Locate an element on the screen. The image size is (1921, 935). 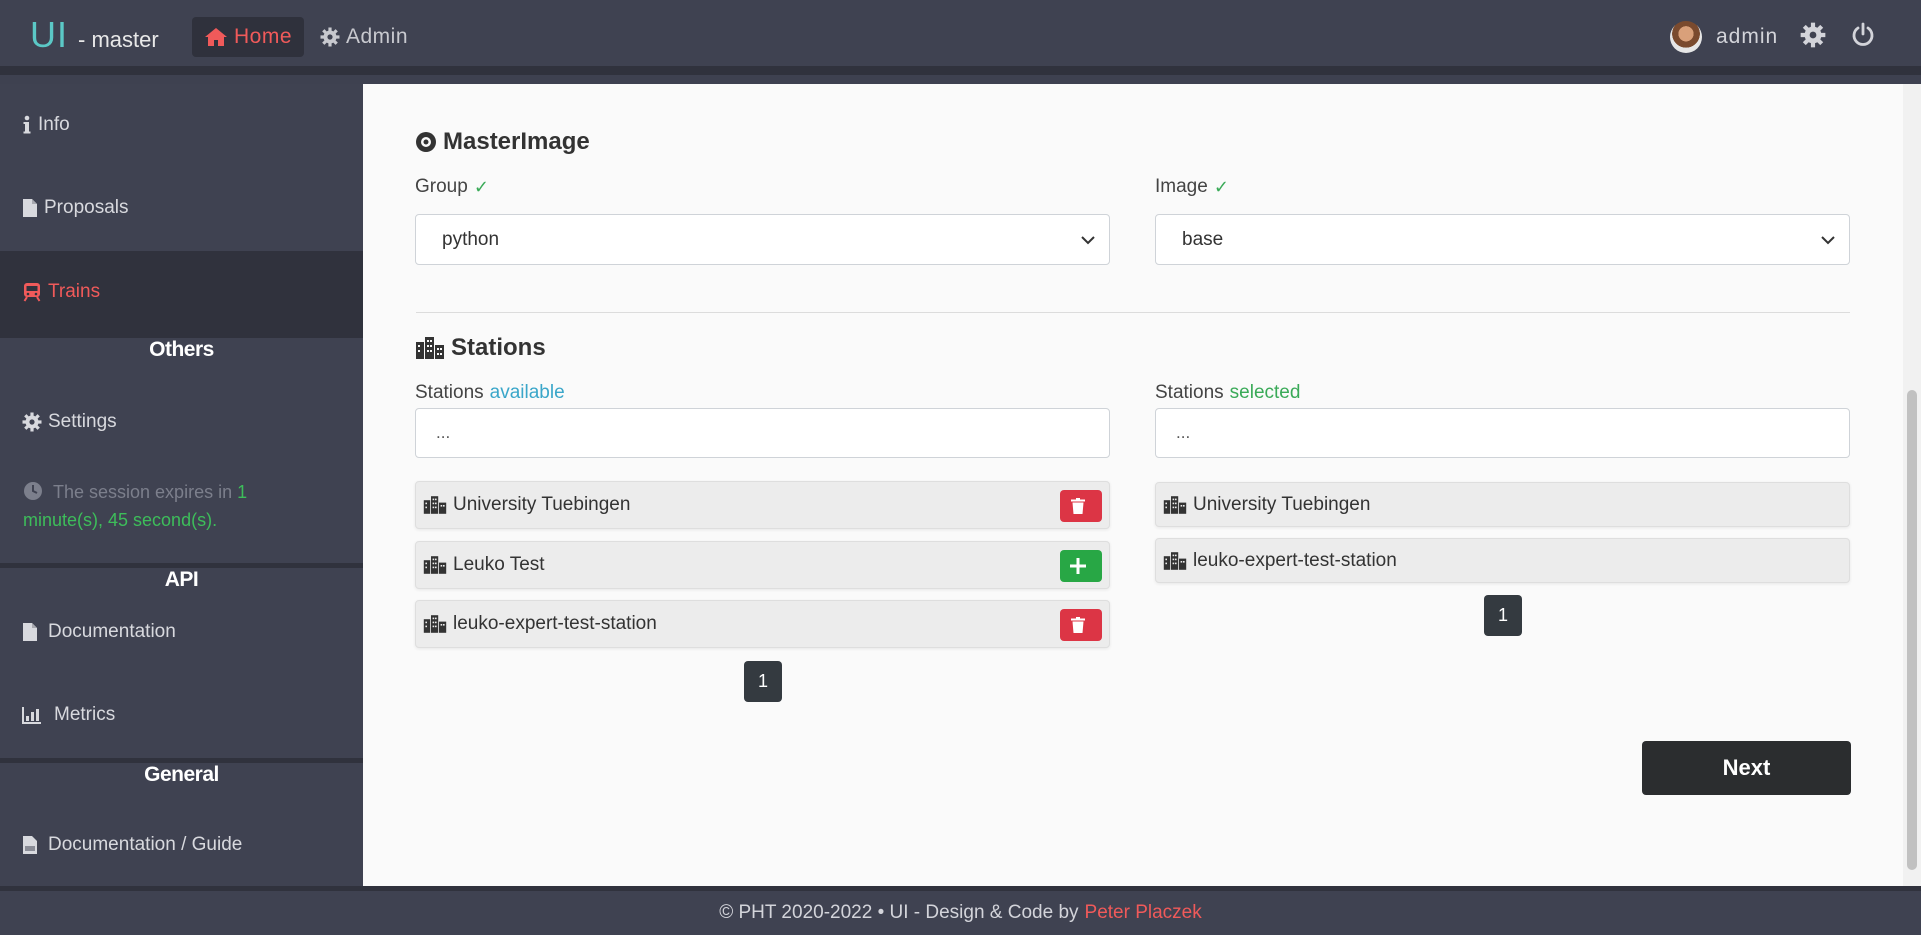
add-station-button is located at coordinates (1081, 566).